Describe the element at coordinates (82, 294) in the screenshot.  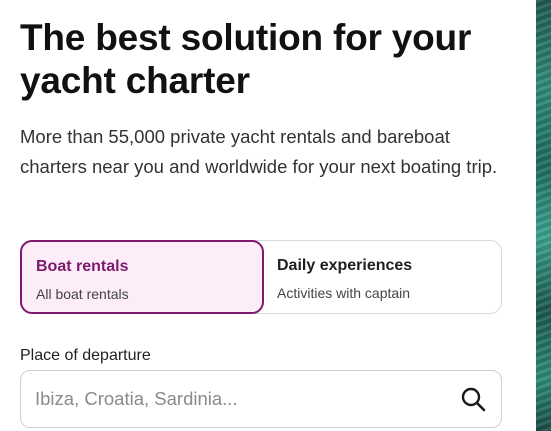
I see `tab-subtitle: All boat rentals` at that location.